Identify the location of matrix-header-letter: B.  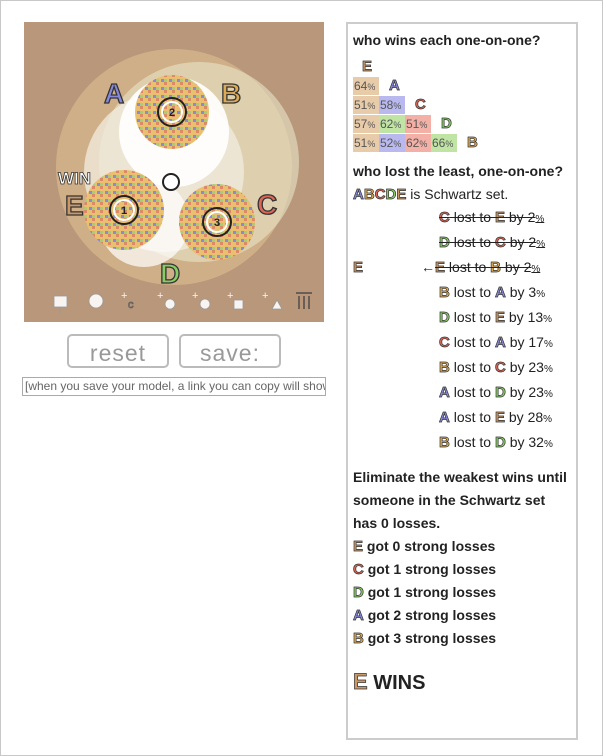
(473, 143).